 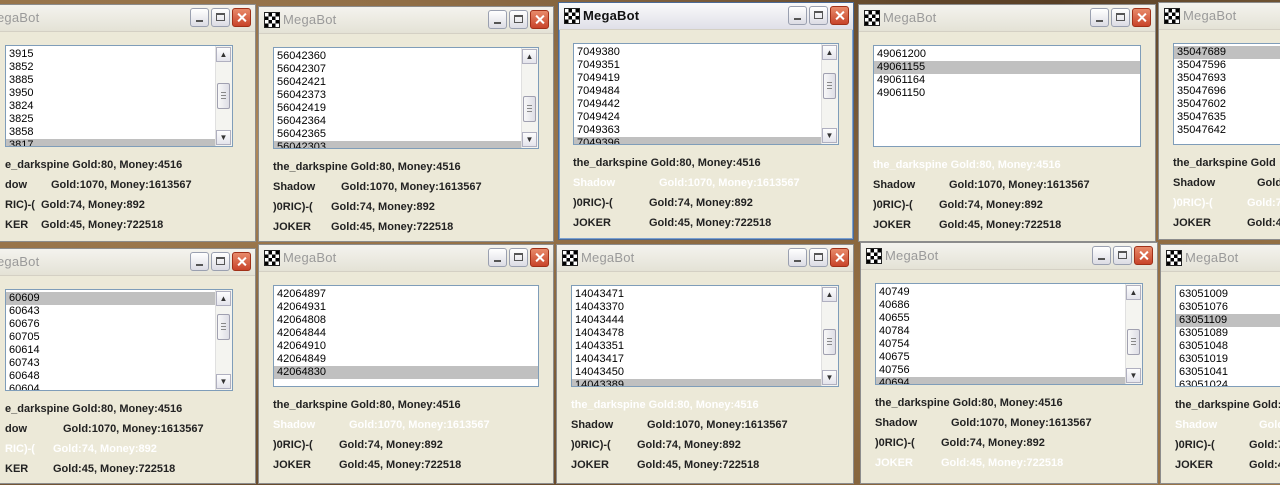 What do you see at coordinates (1228, 320) in the screenshot?
I see `list-item: 63051109` at bounding box center [1228, 320].